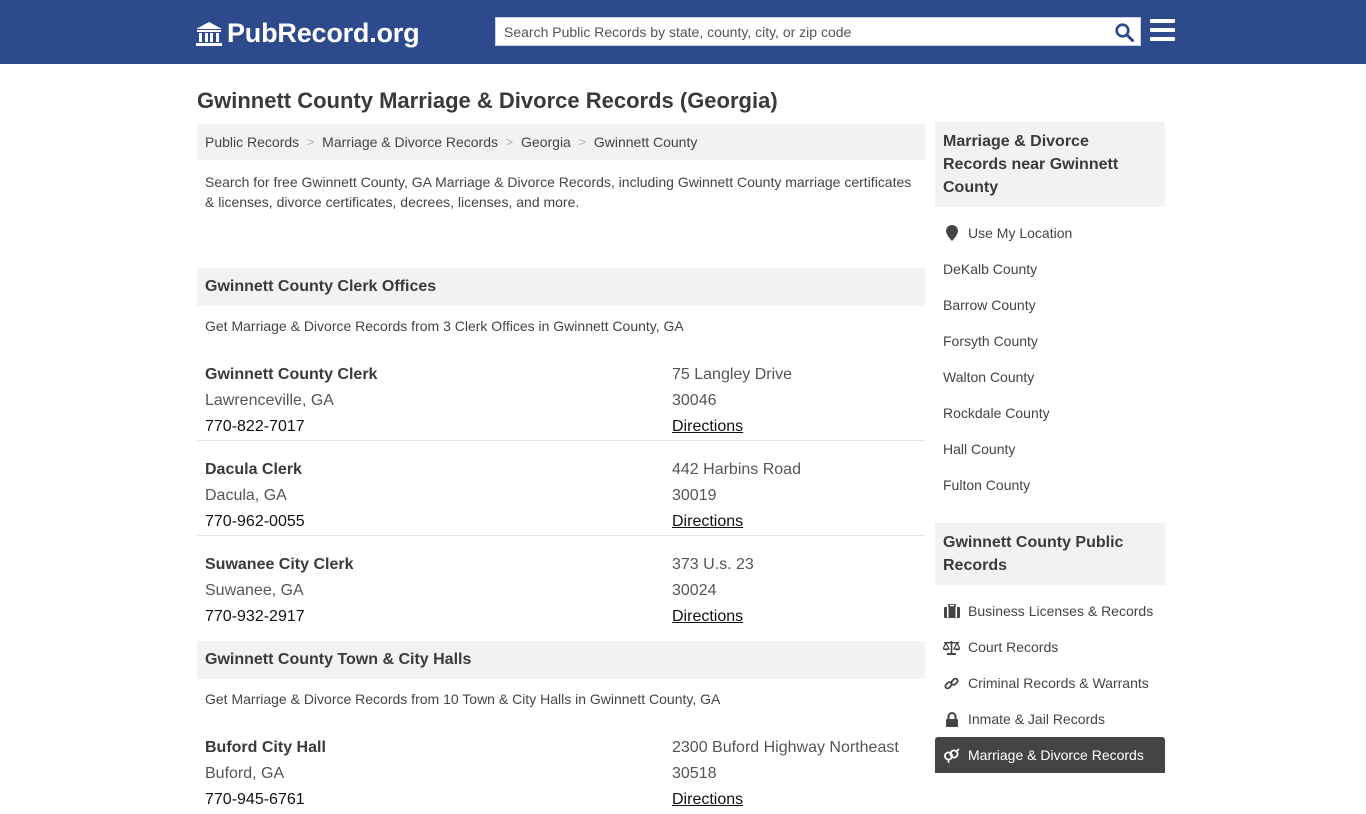  Describe the element at coordinates (252, 142) in the screenshot. I see `breadcrumb-public-records: Public Records` at that location.